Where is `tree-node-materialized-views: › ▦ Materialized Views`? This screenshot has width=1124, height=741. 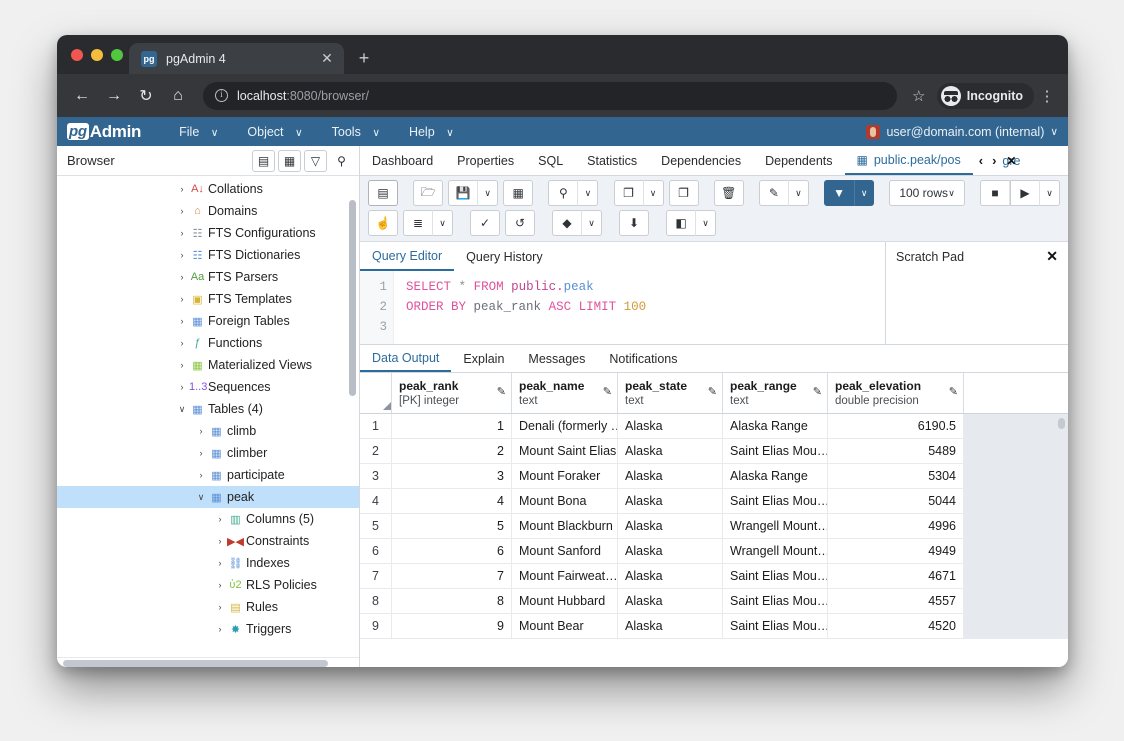
tree-node-materialized-views: › ▦ Materialized Views is located at coordinates (208, 365).